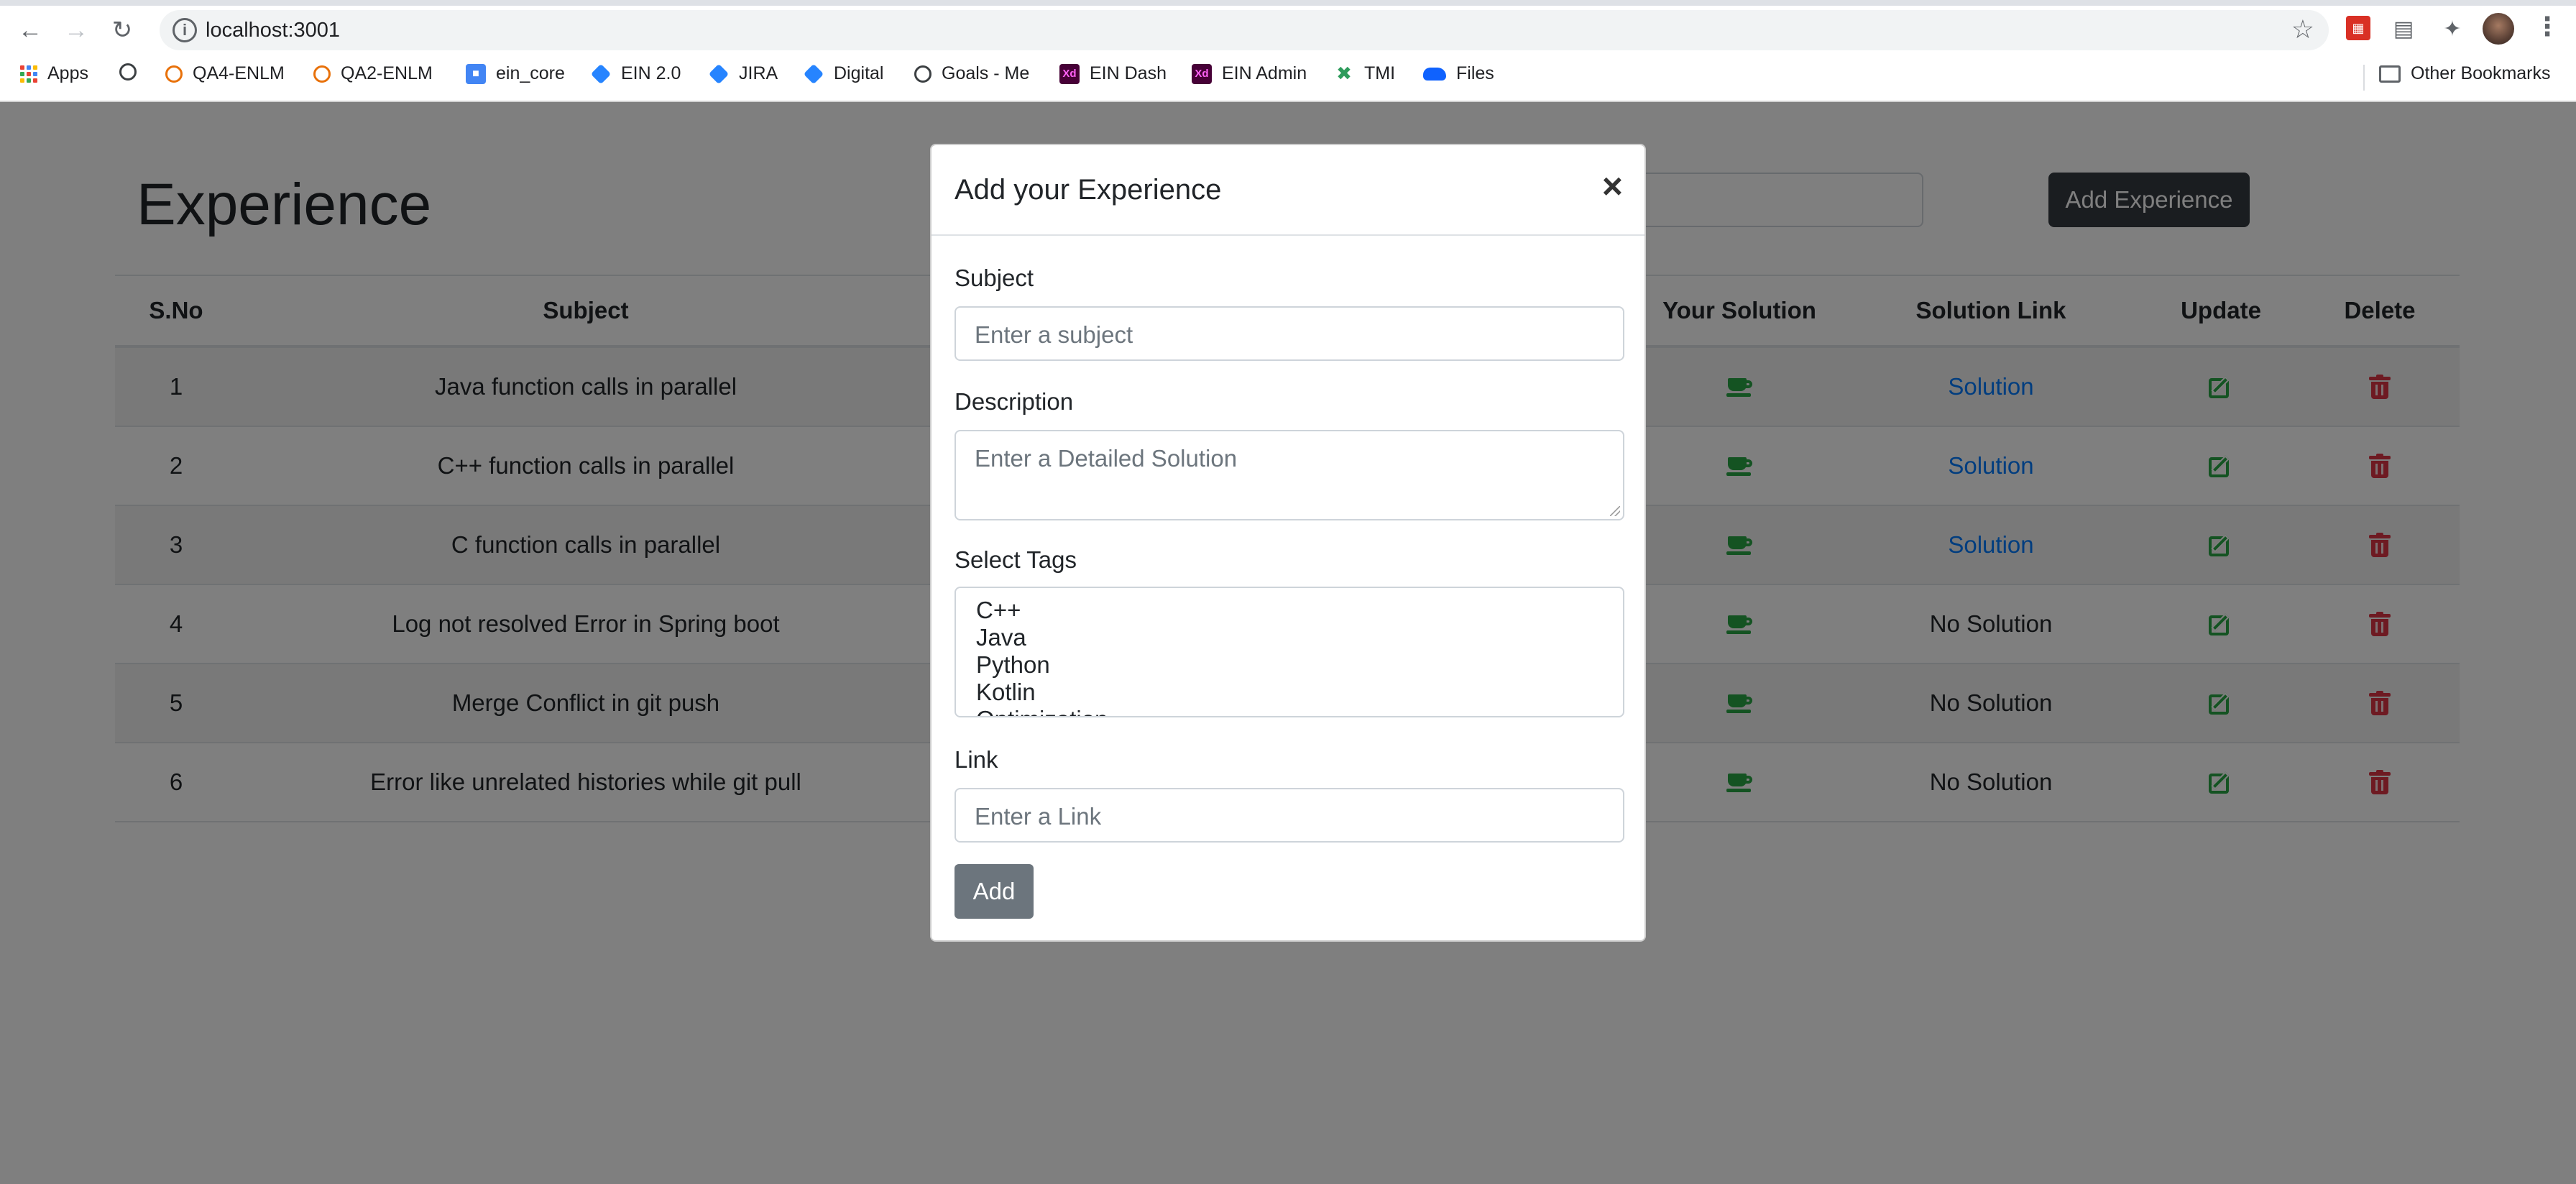  Describe the element at coordinates (476, 73) in the screenshot. I see `shield-icon: ■` at that location.